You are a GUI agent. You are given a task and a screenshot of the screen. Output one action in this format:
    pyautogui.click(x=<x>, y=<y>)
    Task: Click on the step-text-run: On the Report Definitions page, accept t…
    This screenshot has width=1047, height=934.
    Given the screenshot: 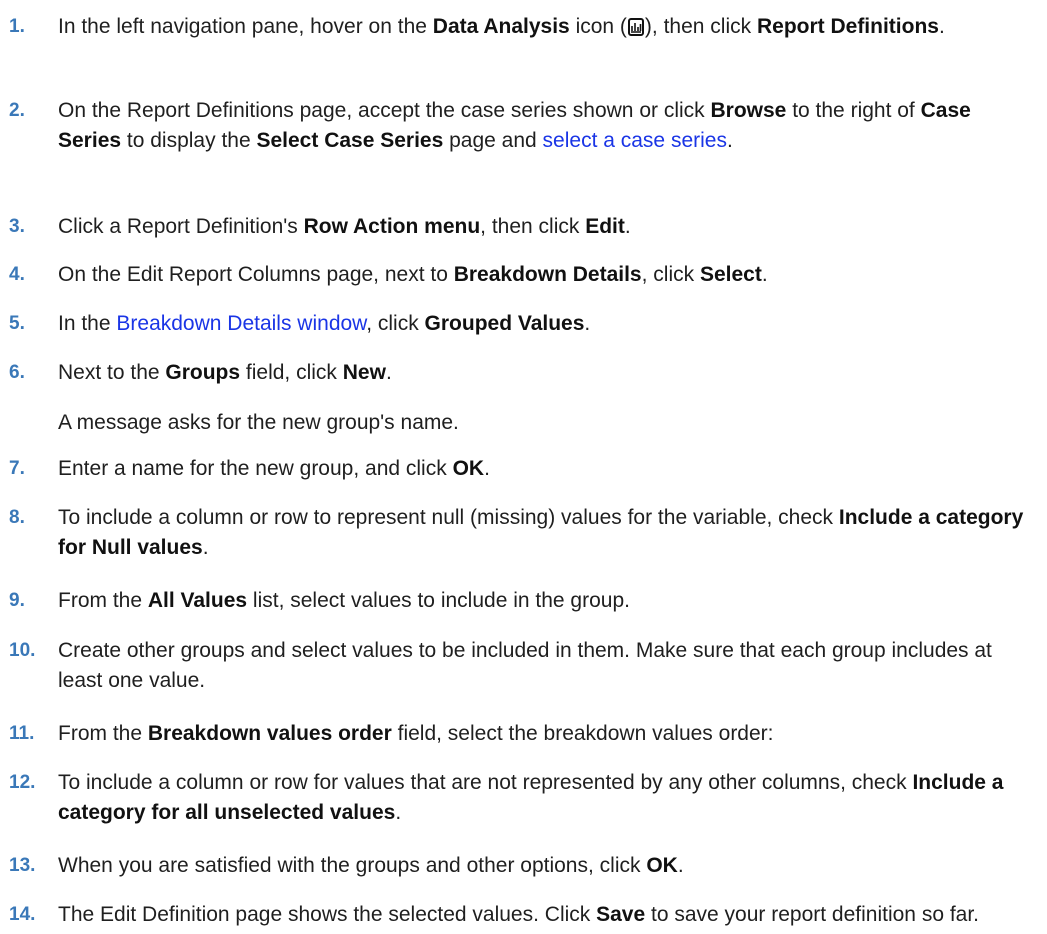 What is the action you would take?
    pyautogui.click(x=384, y=110)
    